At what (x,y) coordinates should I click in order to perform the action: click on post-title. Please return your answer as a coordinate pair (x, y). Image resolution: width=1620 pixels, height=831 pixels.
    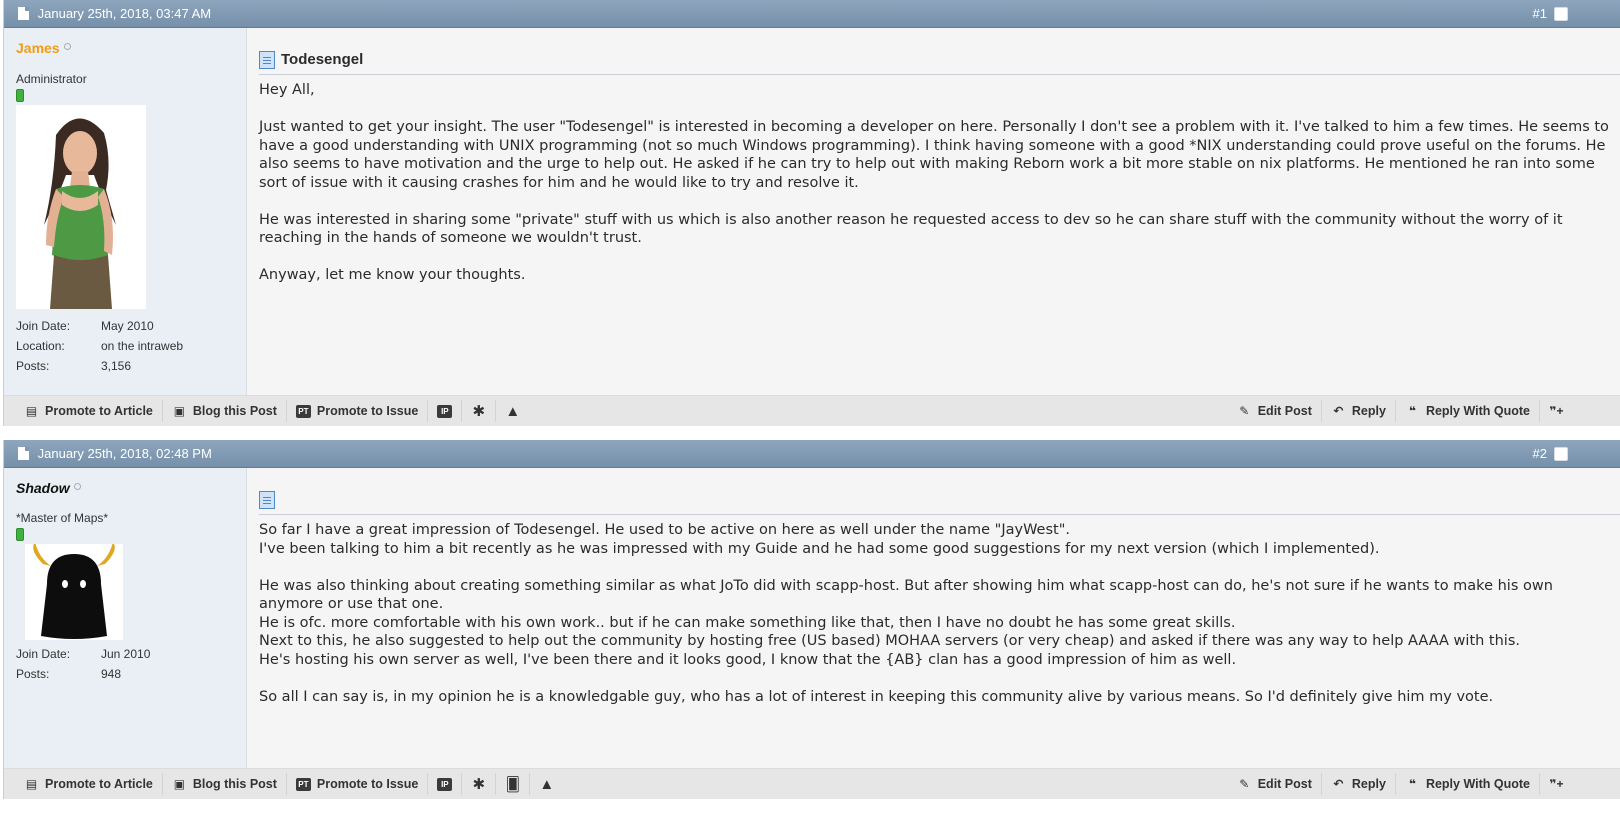
    Looking at the image, I should click on (939, 501).